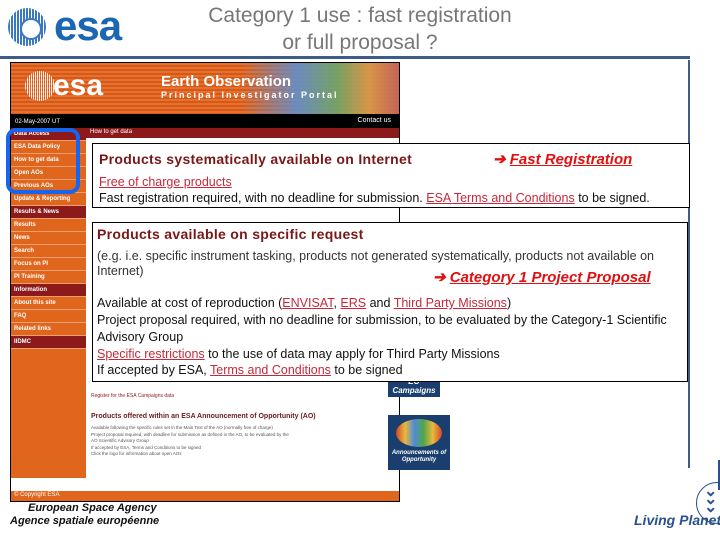 The image size is (720, 540). Describe the element at coordinates (571, 159) in the screenshot. I see `fast-registration-label: Fast Registration` at that location.